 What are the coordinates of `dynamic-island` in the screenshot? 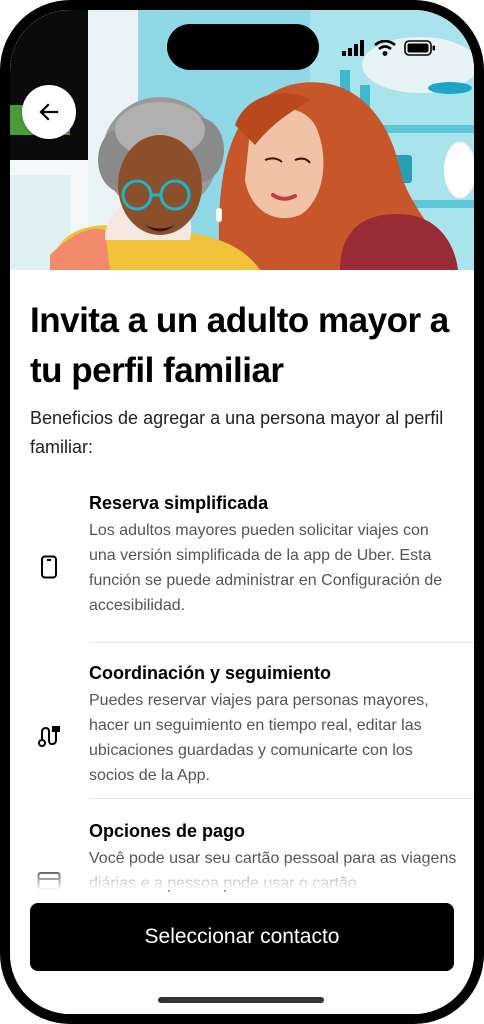 It's located at (243, 47).